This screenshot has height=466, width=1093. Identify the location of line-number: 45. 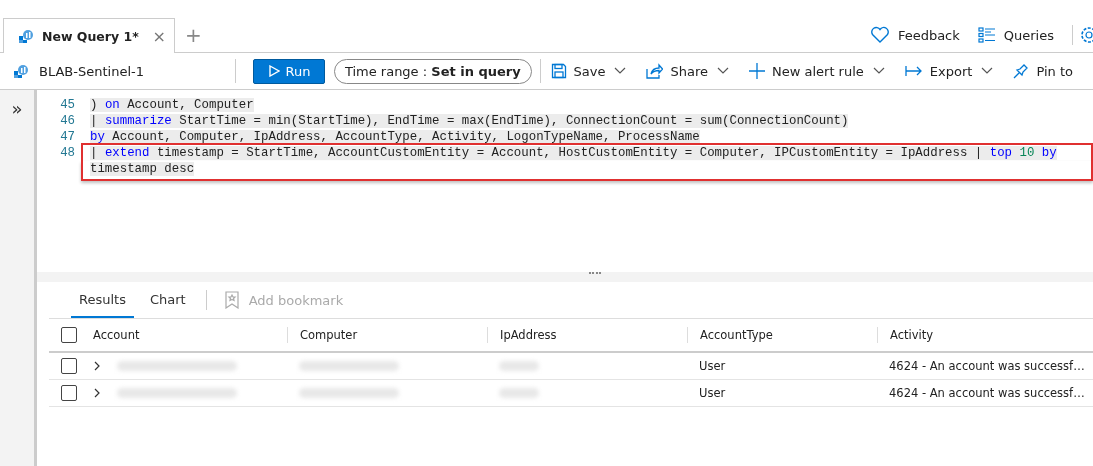
(67, 105).